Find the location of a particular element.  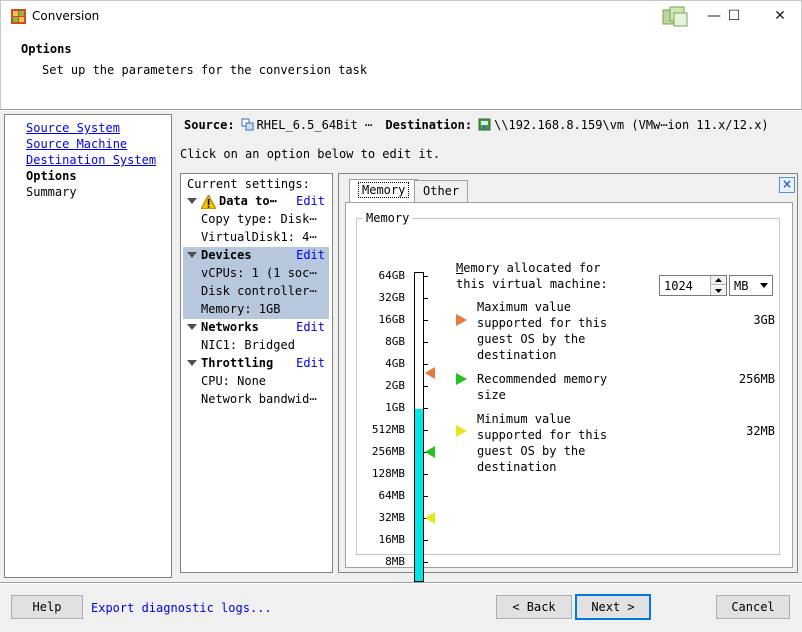

legend-value: 3GB is located at coordinates (764, 320).